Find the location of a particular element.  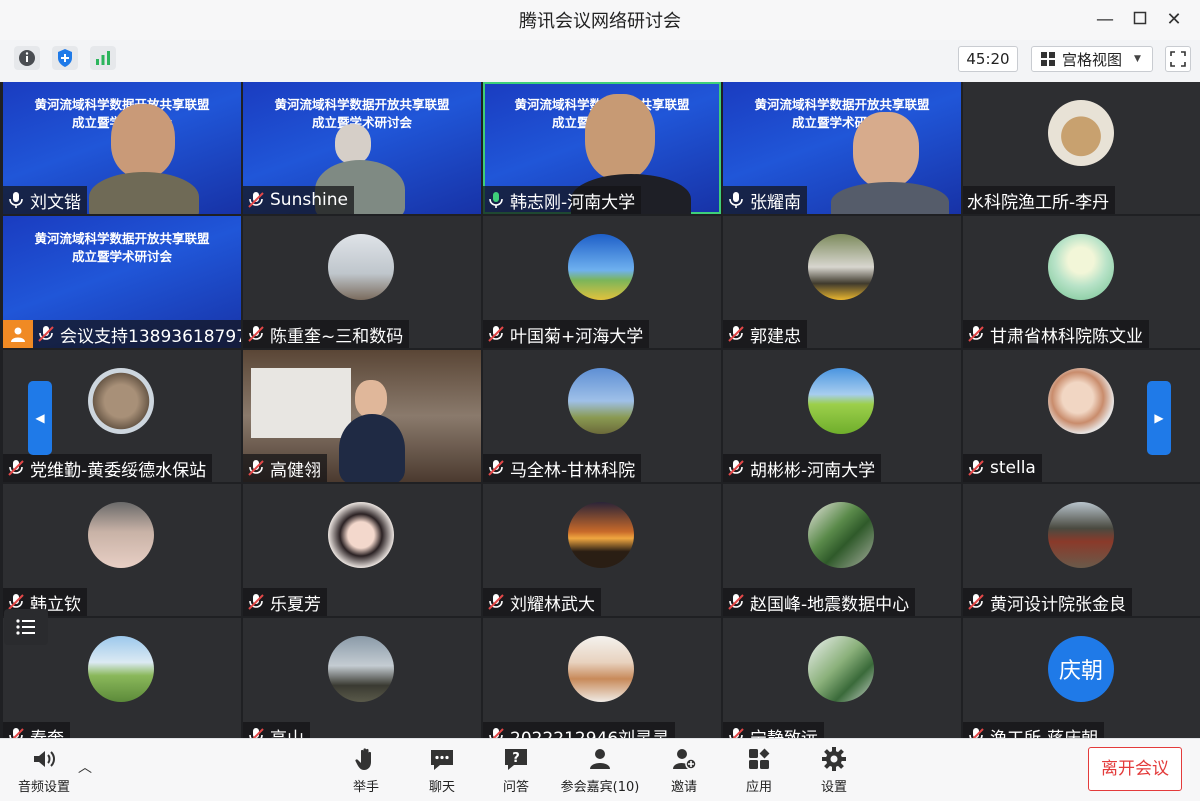

participant-name-tag: 会议支持13893618797 is located at coordinates (137, 334).